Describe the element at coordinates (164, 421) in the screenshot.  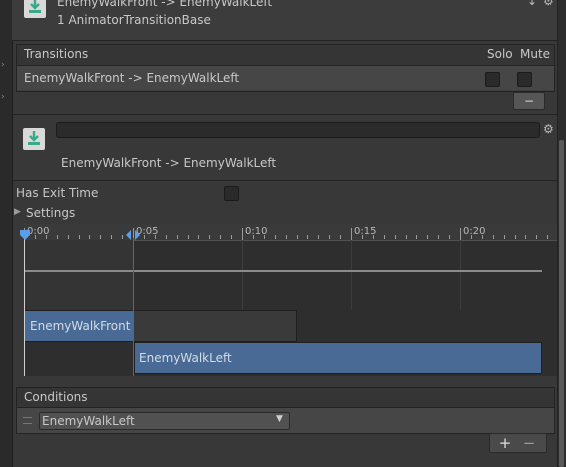
I see `condition-parameter-dropdown: EnemyWalkLeft ▼` at that location.